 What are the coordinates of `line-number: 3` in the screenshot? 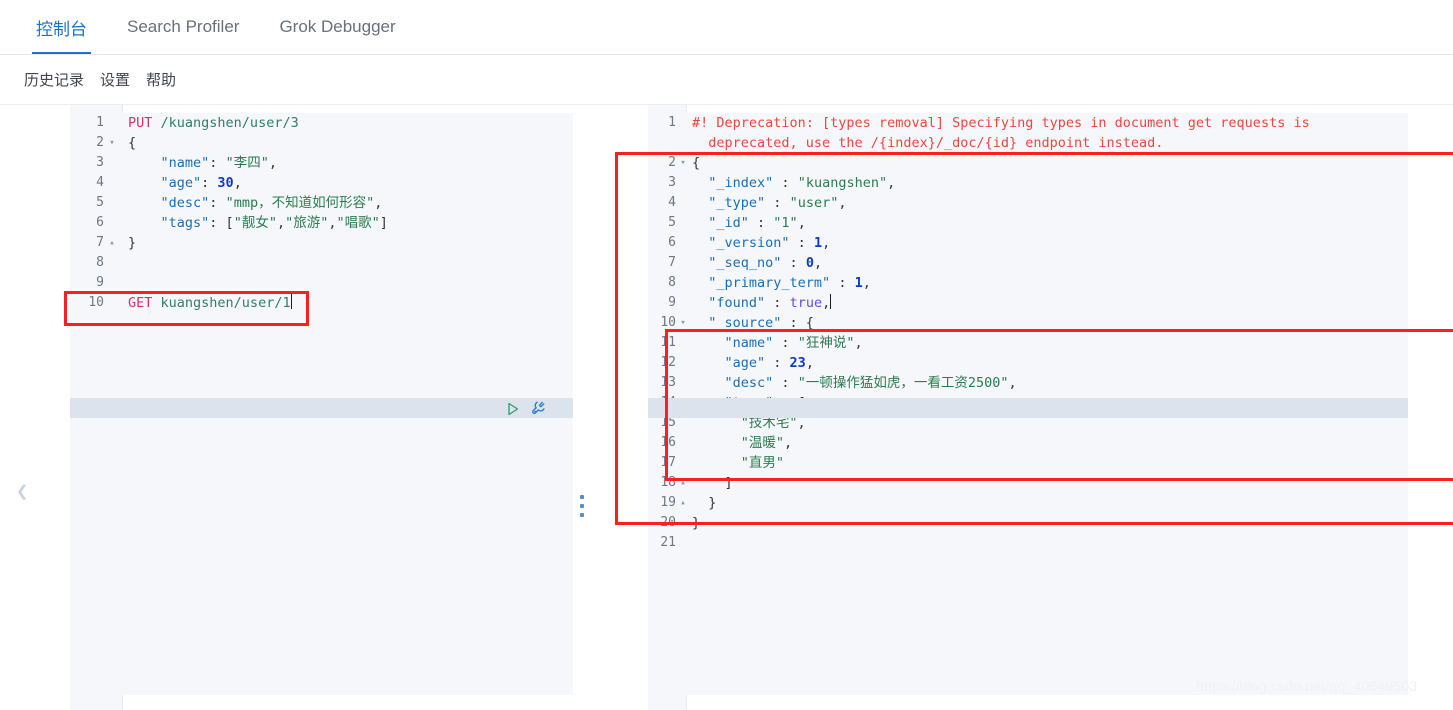 It's located at (100, 162).